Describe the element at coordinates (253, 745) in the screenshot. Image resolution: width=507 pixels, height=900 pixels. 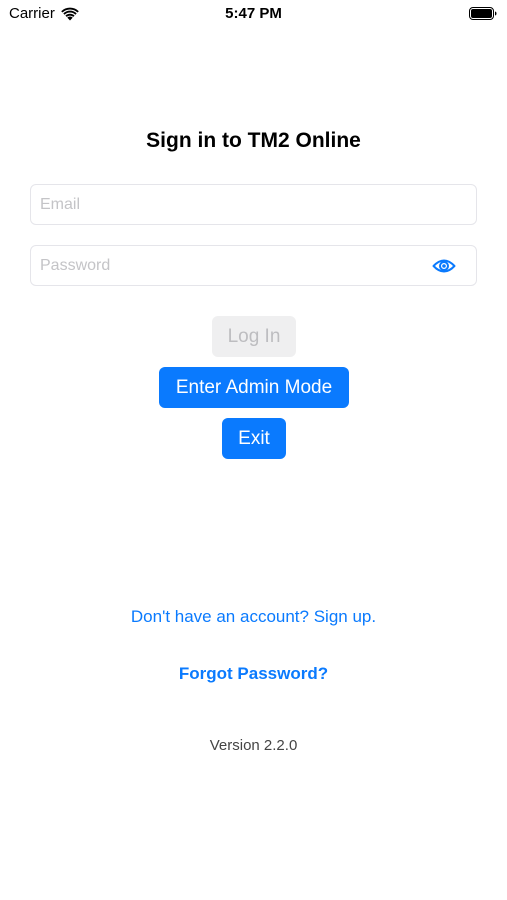
I see `version-label: Version 2.2.0` at that location.